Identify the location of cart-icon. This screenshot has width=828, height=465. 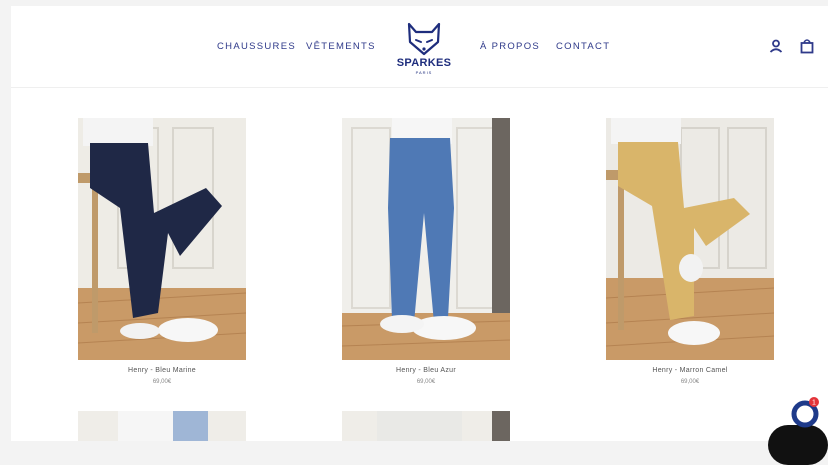
(807, 46).